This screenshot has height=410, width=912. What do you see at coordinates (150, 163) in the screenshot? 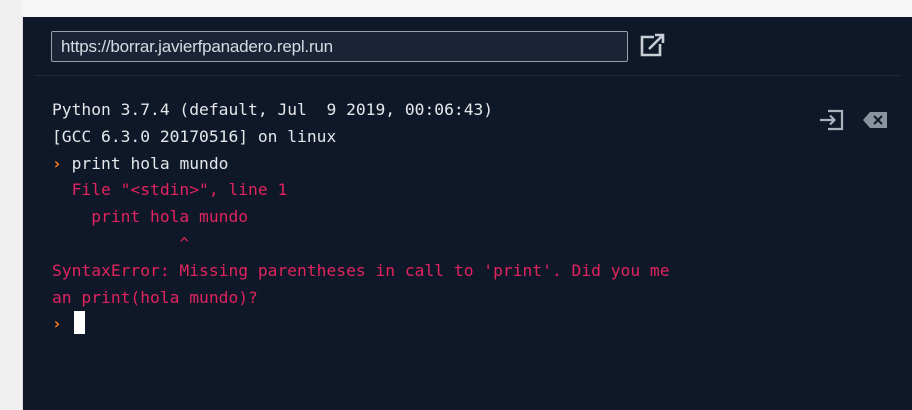
I see `input-text: print hola mundo` at bounding box center [150, 163].